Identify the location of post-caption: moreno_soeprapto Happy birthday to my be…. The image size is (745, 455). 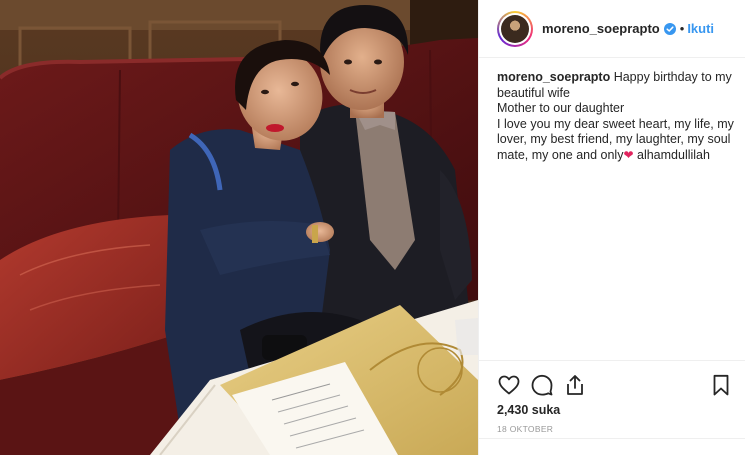
(618, 116).